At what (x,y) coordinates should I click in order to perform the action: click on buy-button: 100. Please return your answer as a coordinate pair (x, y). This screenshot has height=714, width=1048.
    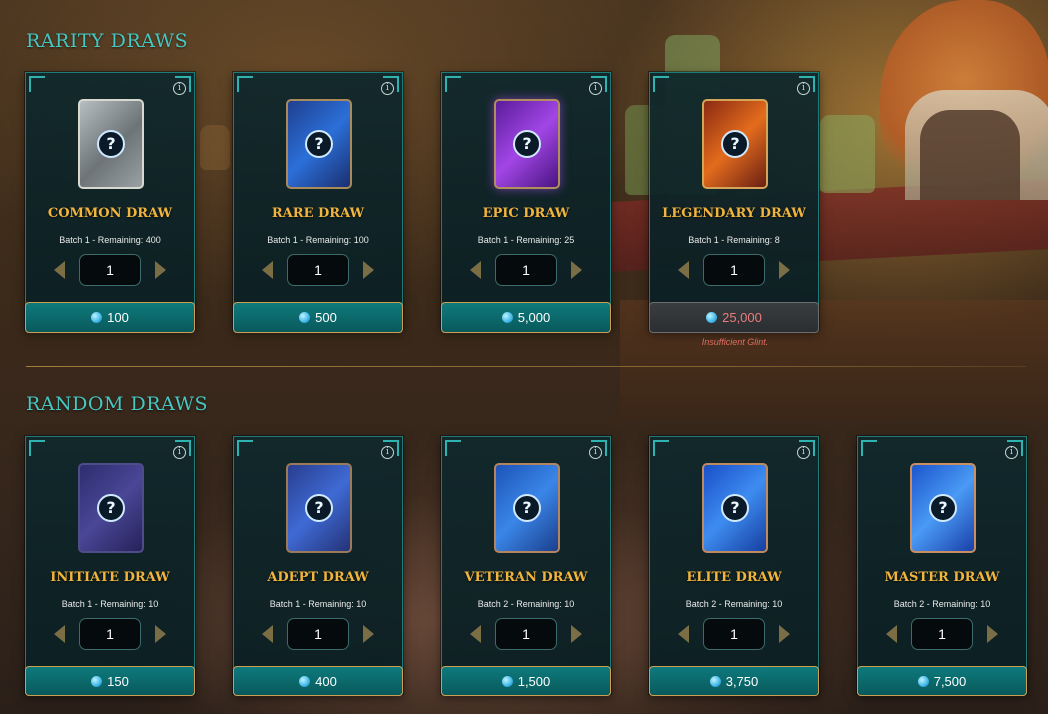
    Looking at the image, I should click on (110, 317).